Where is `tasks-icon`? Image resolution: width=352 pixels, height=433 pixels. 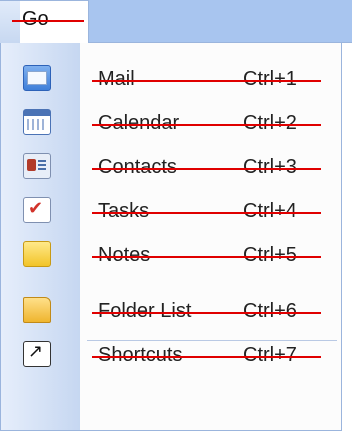 tasks-icon is located at coordinates (37, 210).